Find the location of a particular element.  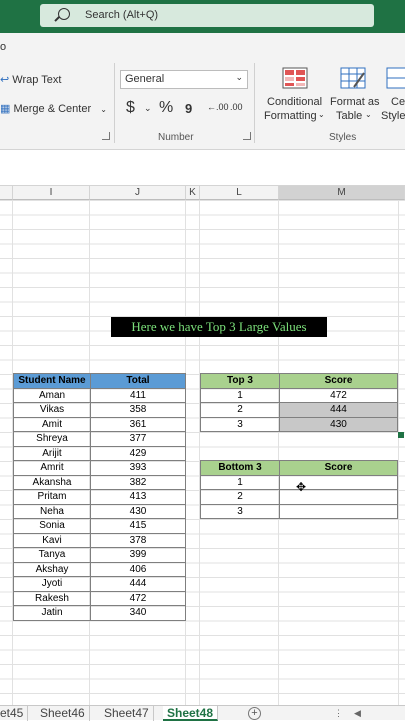

student-name-cell: Kavi is located at coordinates (52, 540).